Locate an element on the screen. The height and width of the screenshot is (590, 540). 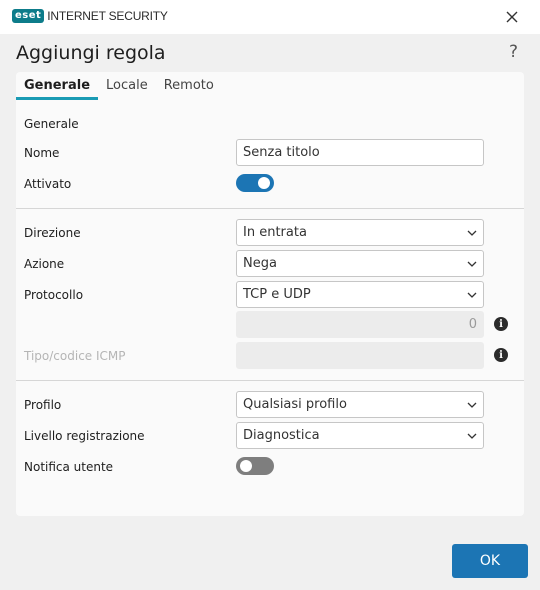
icmp-label: Tipo/codice ICMP is located at coordinates (75, 356).